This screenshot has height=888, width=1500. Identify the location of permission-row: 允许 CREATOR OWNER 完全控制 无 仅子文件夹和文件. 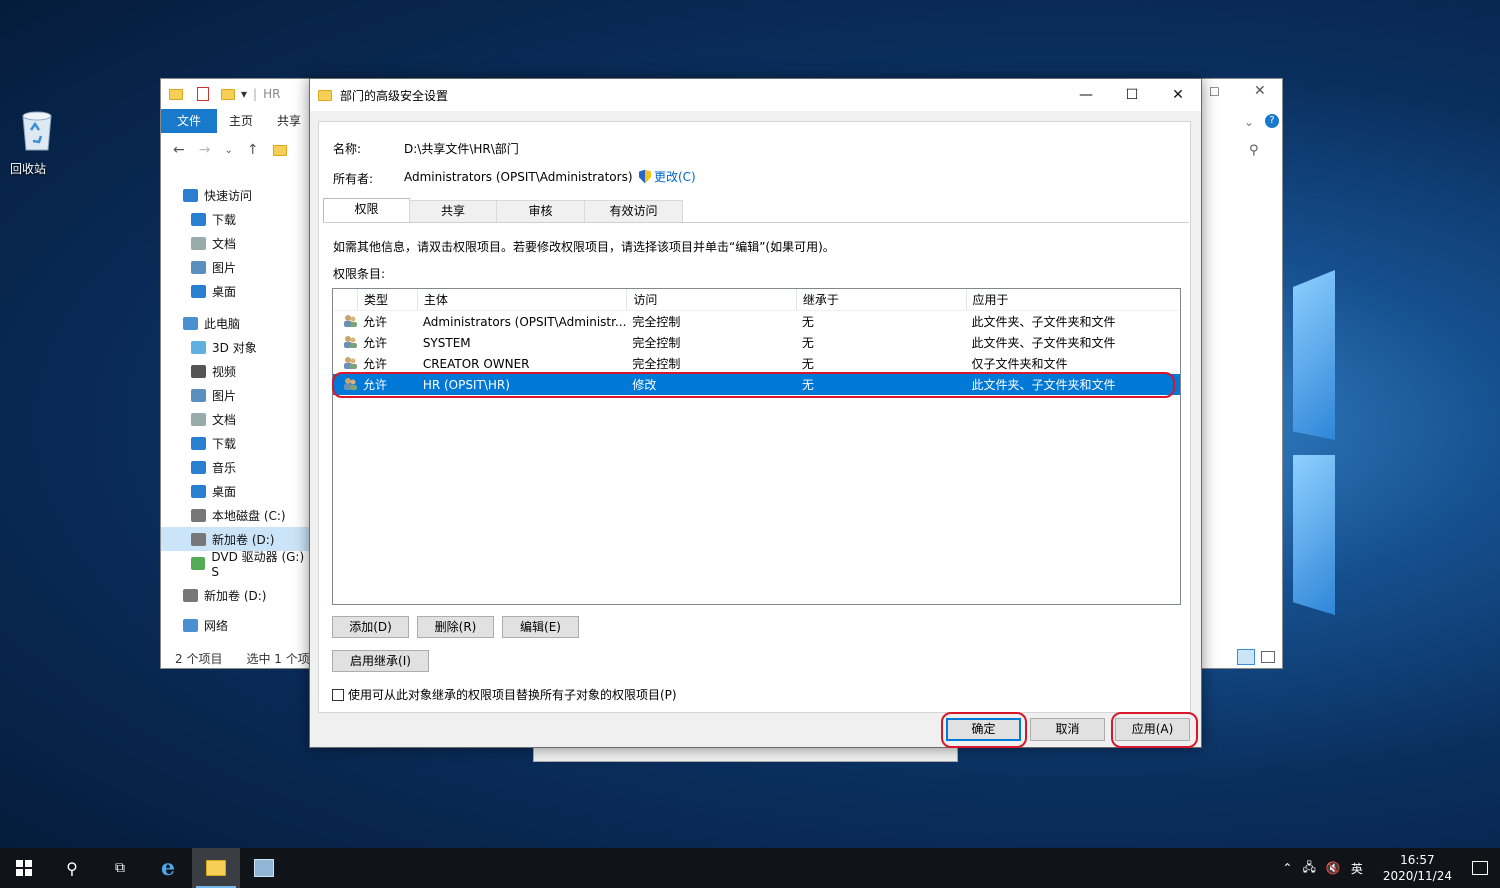
(756, 363).